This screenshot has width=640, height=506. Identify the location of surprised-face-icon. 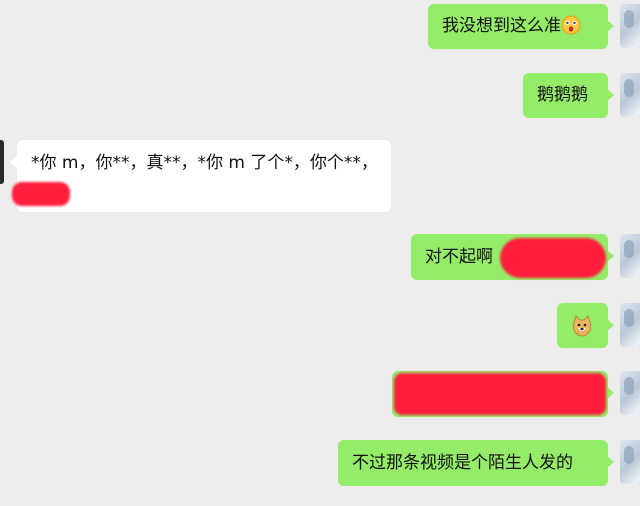
(571, 25).